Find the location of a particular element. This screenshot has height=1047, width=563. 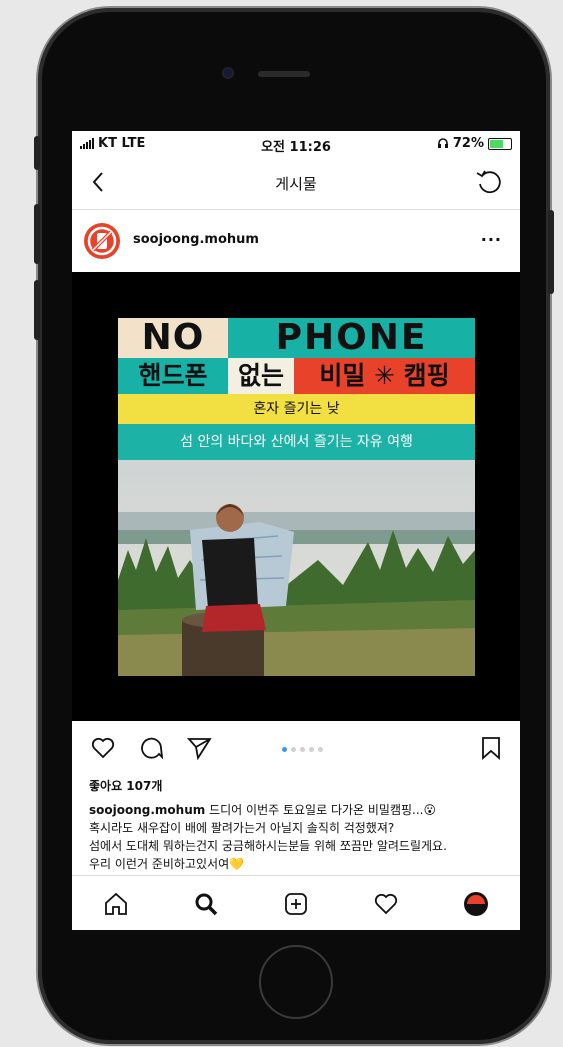

navigation-bar: 게시물 is located at coordinates (296, 183).